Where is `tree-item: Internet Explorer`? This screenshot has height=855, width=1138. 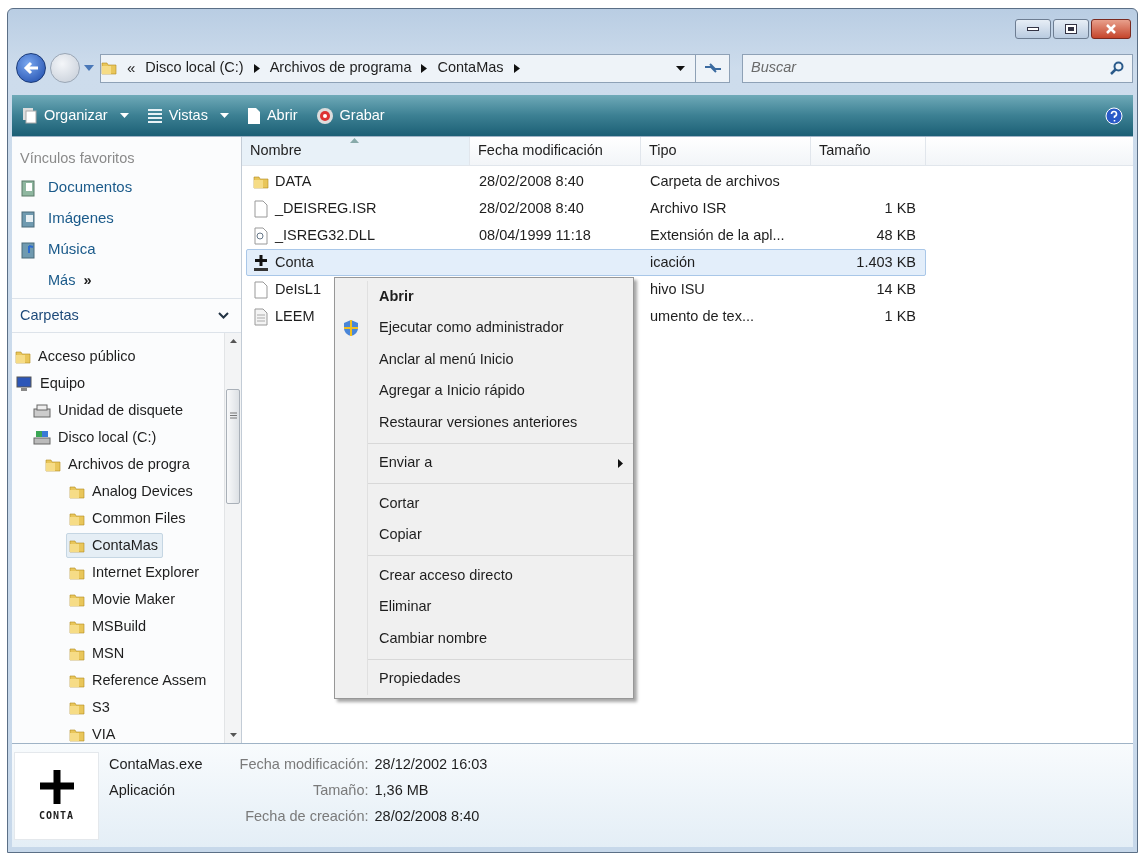
tree-item: Internet Explorer is located at coordinates (135, 572).